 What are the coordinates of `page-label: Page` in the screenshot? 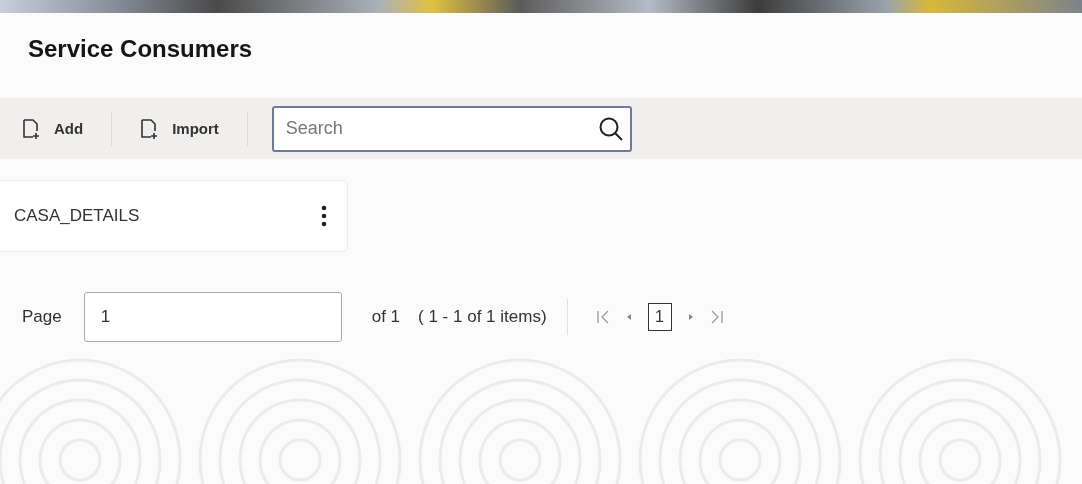 It's located at (42, 317).